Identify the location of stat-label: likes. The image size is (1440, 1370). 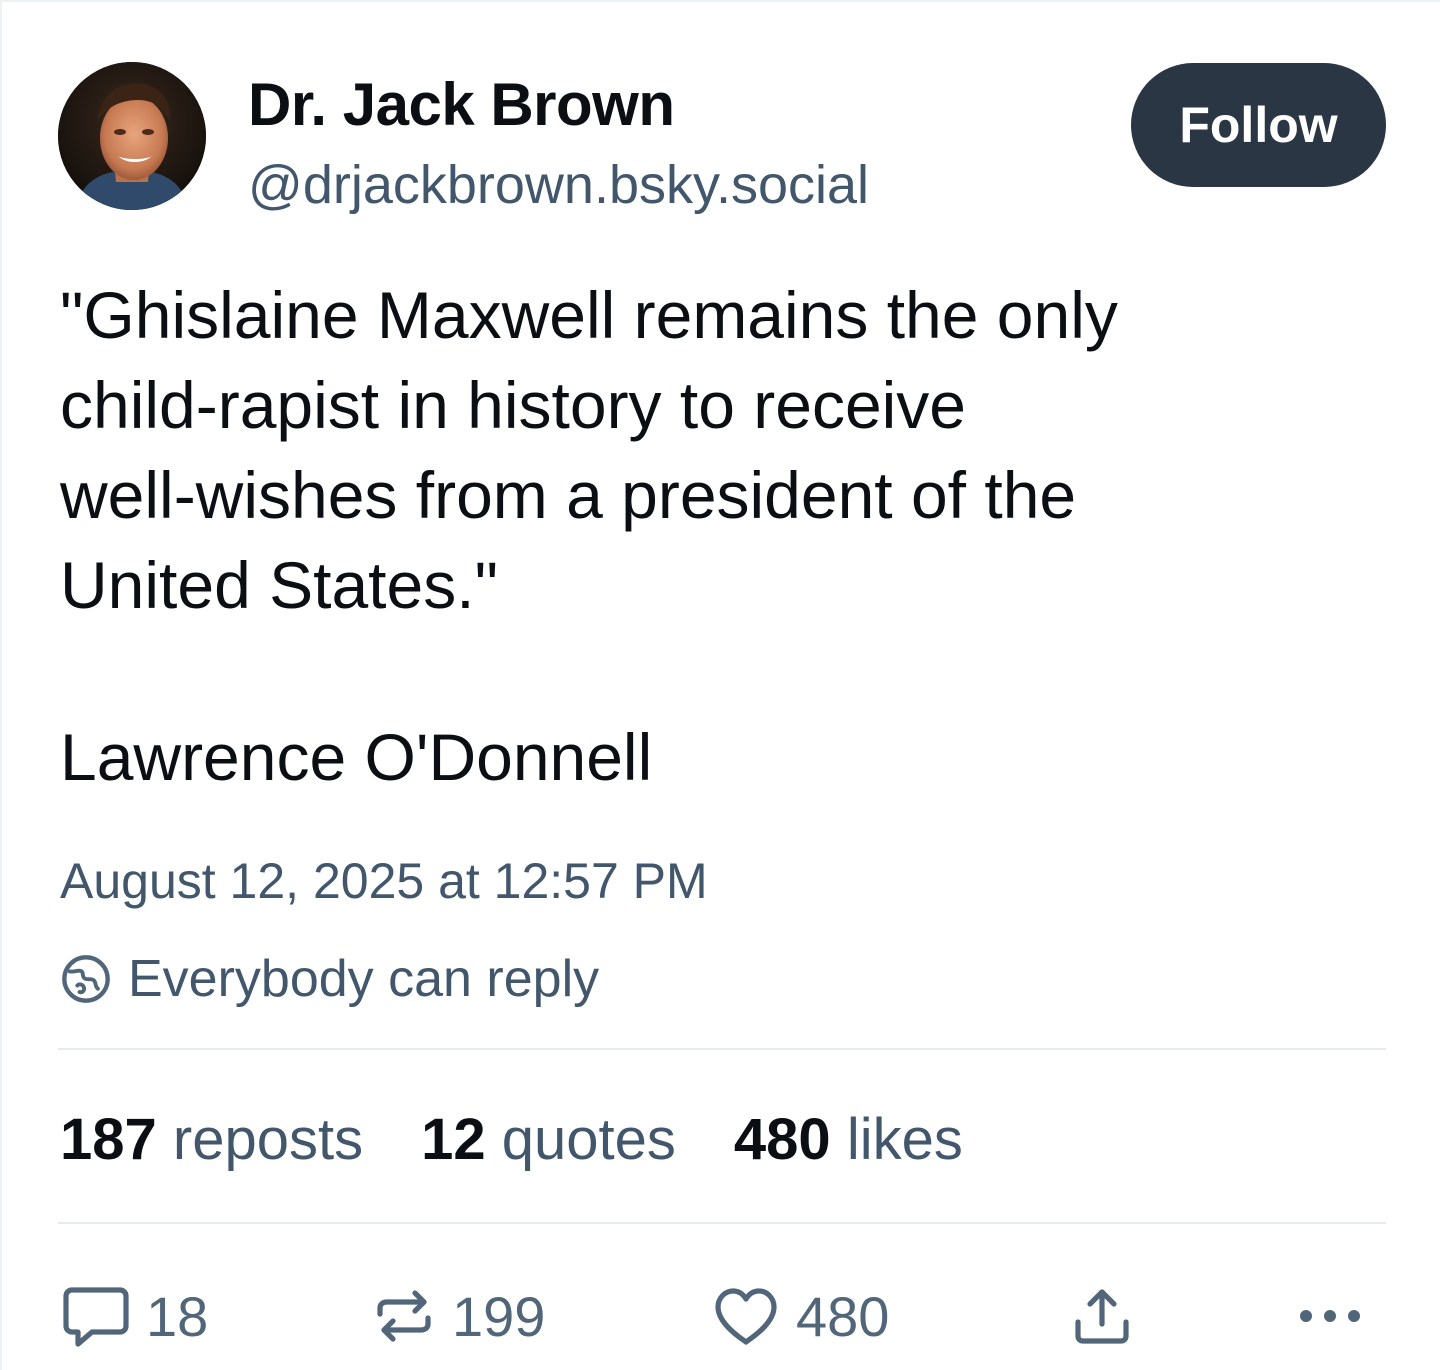
(904, 1139).